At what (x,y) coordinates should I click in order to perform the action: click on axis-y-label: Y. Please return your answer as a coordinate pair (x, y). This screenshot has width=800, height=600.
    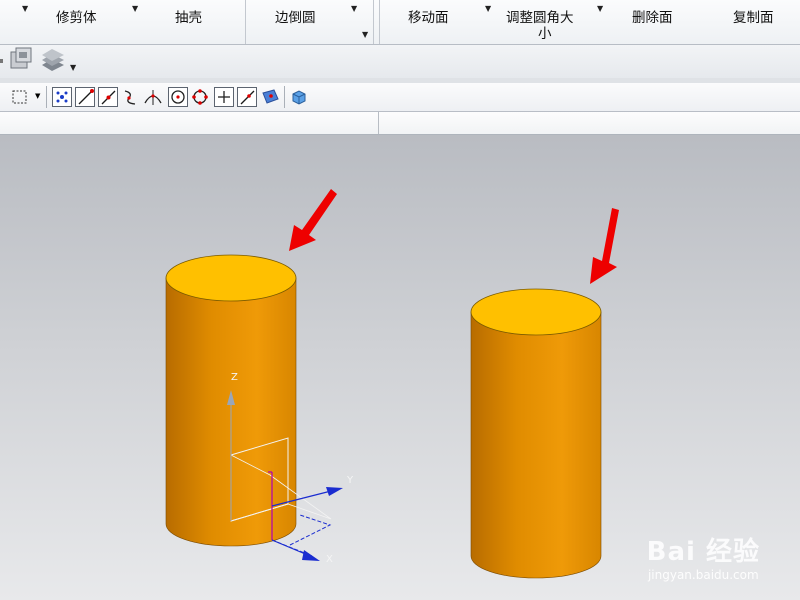
    Looking at the image, I should click on (350, 480).